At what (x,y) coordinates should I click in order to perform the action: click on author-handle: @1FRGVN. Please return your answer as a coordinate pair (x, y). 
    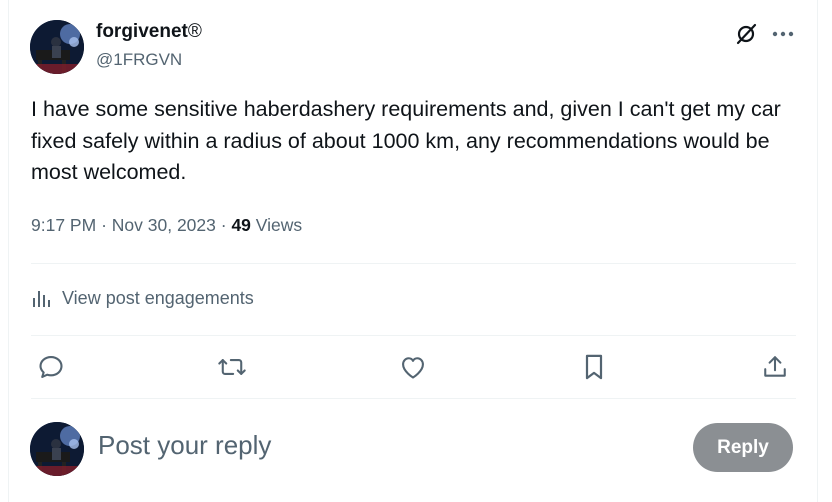
    Looking at the image, I should click on (139, 60).